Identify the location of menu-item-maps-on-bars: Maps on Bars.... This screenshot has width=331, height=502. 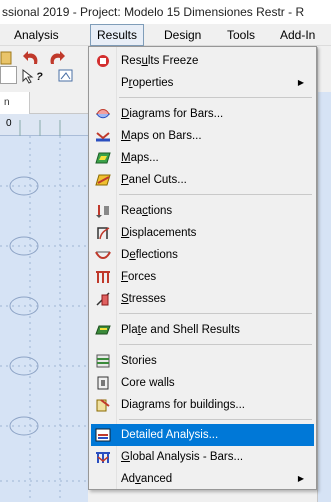
(202, 136).